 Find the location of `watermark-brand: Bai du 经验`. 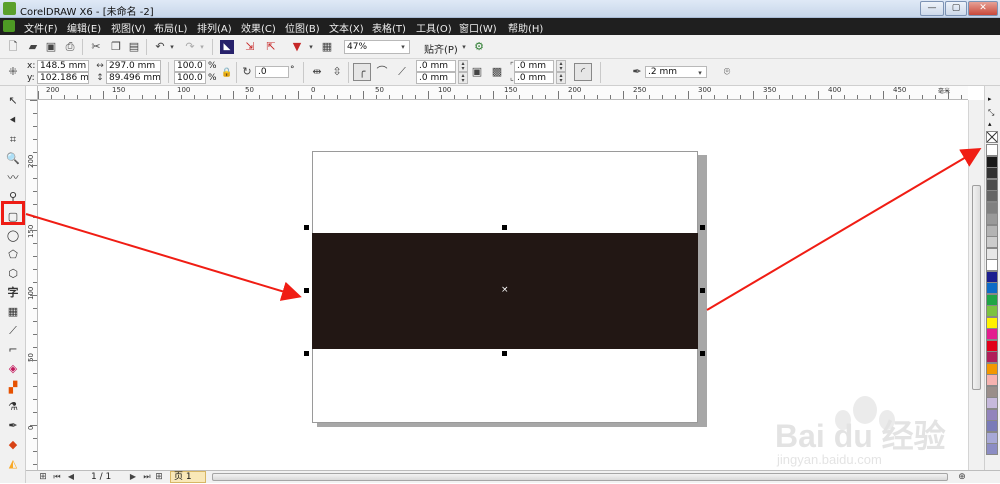

watermark-brand: Bai du 经验 is located at coordinates (860, 436).